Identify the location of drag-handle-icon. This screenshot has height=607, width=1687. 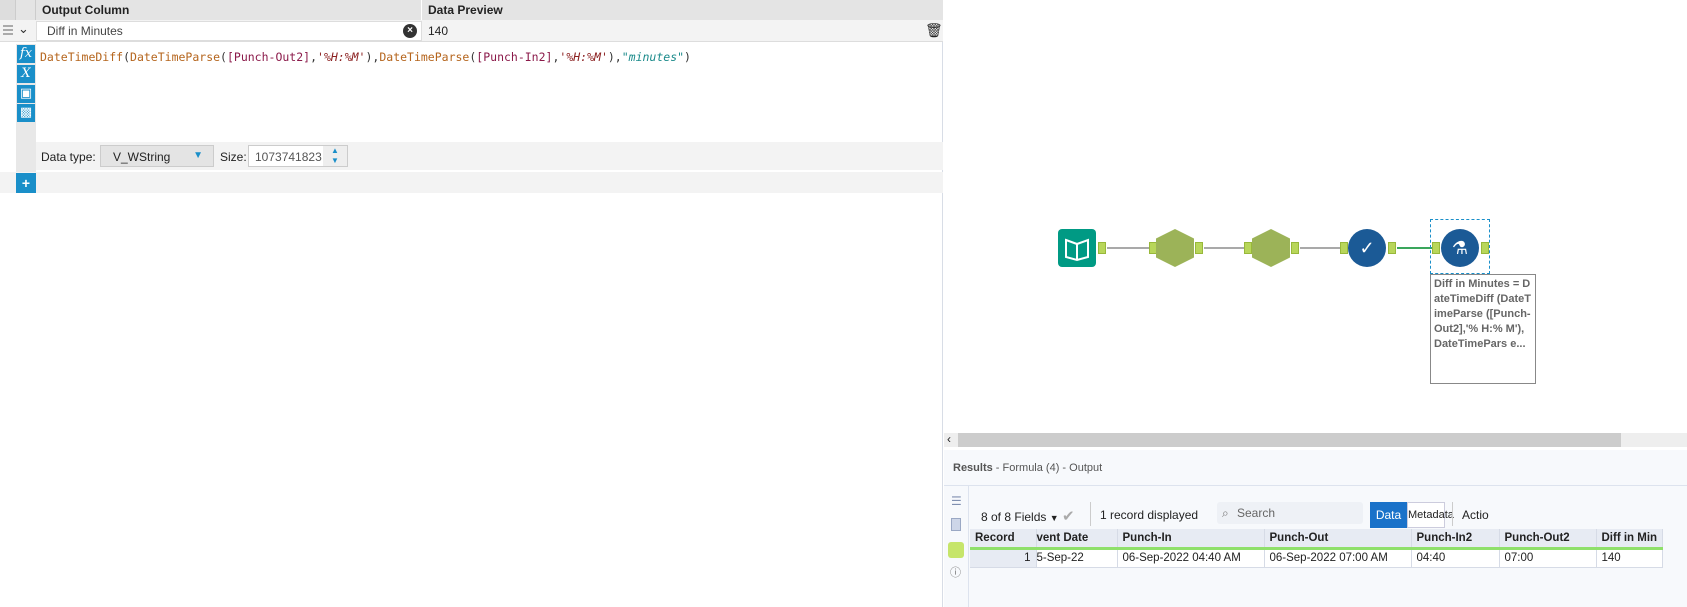
(8, 31).